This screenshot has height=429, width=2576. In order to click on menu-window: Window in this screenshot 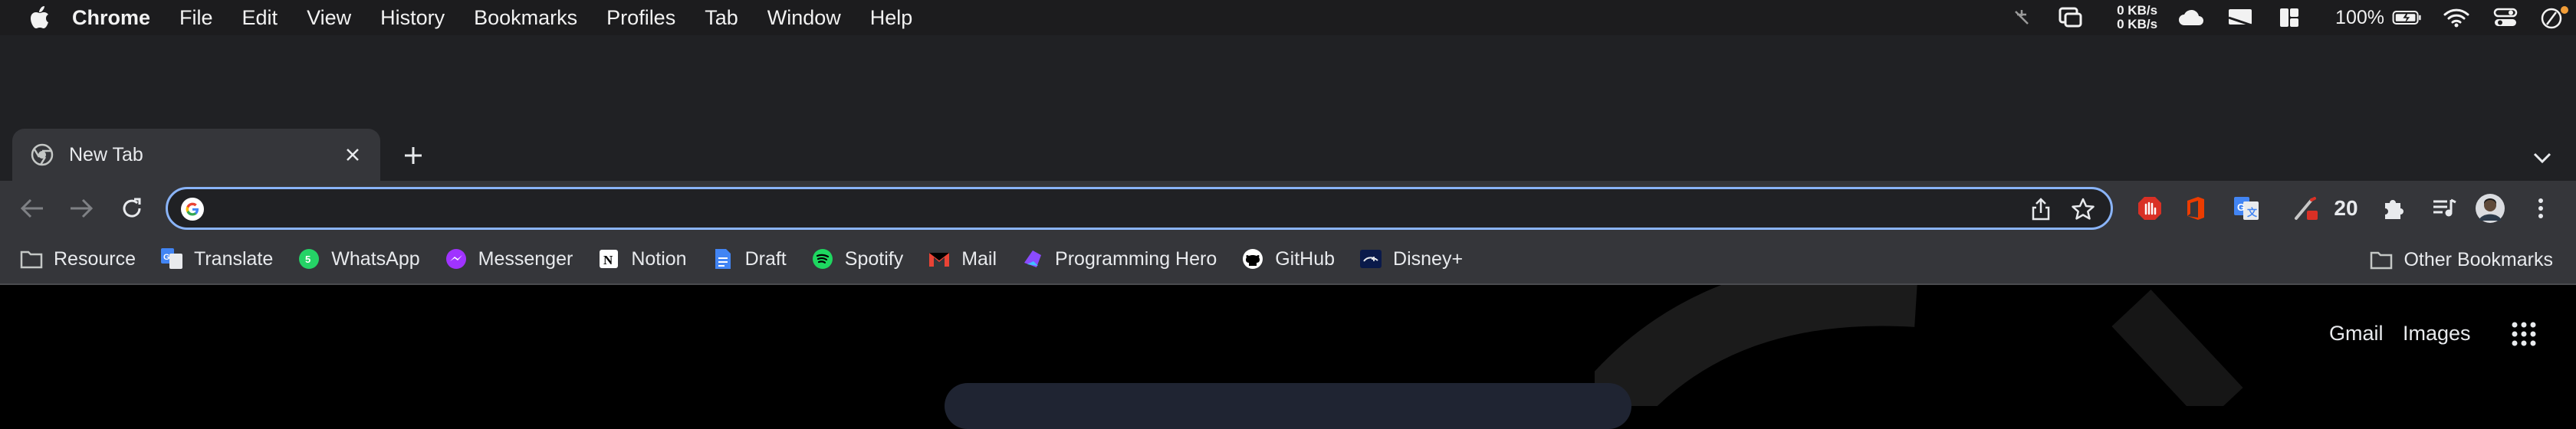, I will do `click(804, 18)`.